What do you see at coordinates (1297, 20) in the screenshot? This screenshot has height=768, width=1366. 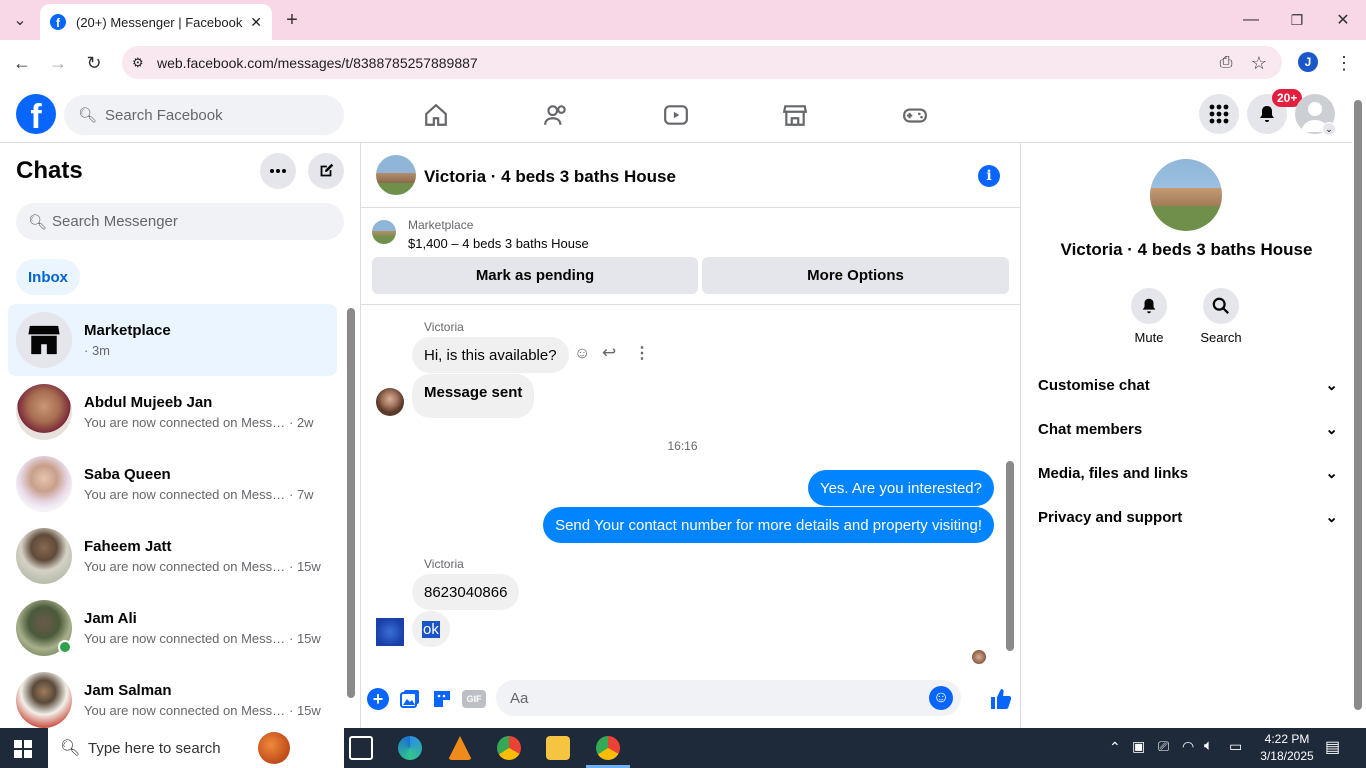 I see `restore-icon: ❐` at bounding box center [1297, 20].